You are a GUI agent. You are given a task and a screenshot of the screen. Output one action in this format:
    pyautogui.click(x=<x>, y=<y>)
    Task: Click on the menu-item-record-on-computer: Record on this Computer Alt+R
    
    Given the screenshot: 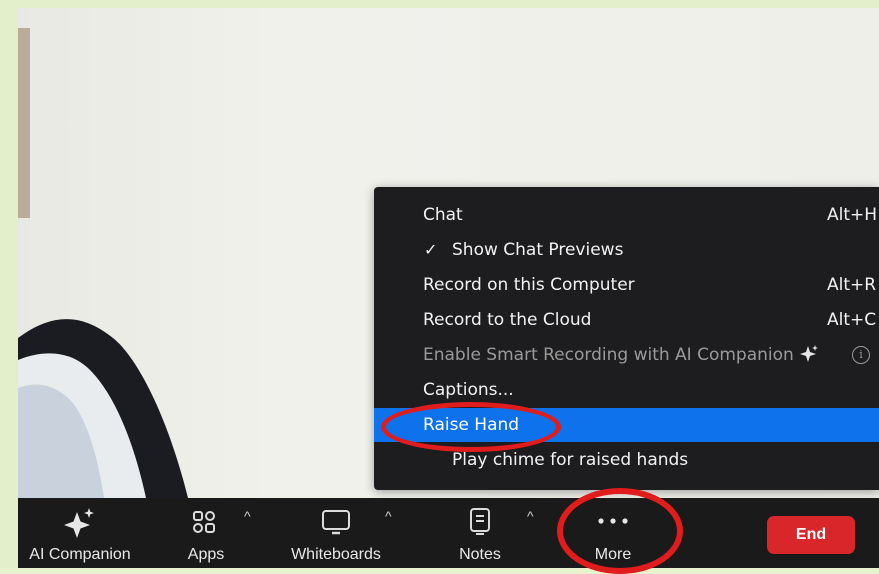 What is the action you would take?
    pyautogui.click(x=626, y=285)
    